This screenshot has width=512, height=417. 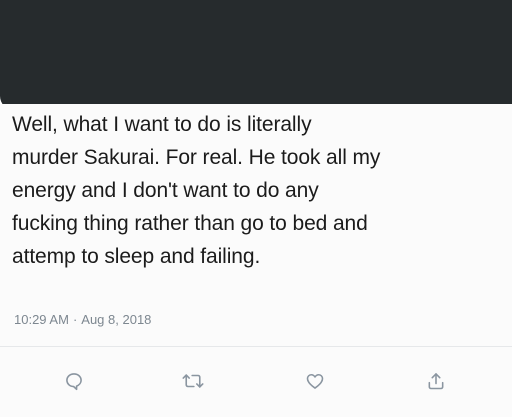 I want to click on share-icon, so click(x=436, y=381).